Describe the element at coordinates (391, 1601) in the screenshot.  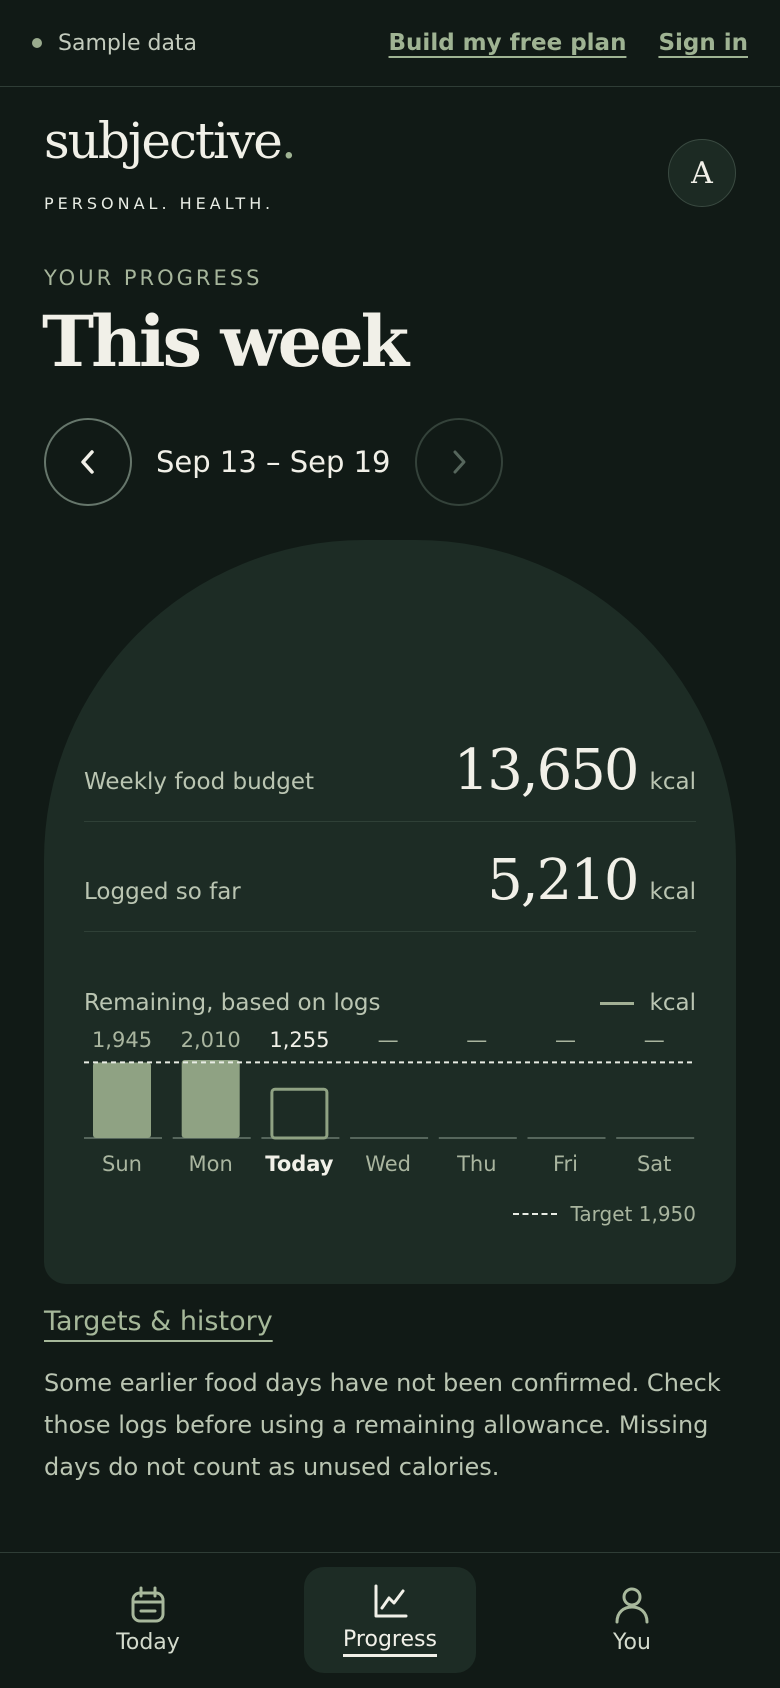
I see `line-chart-icon` at that location.